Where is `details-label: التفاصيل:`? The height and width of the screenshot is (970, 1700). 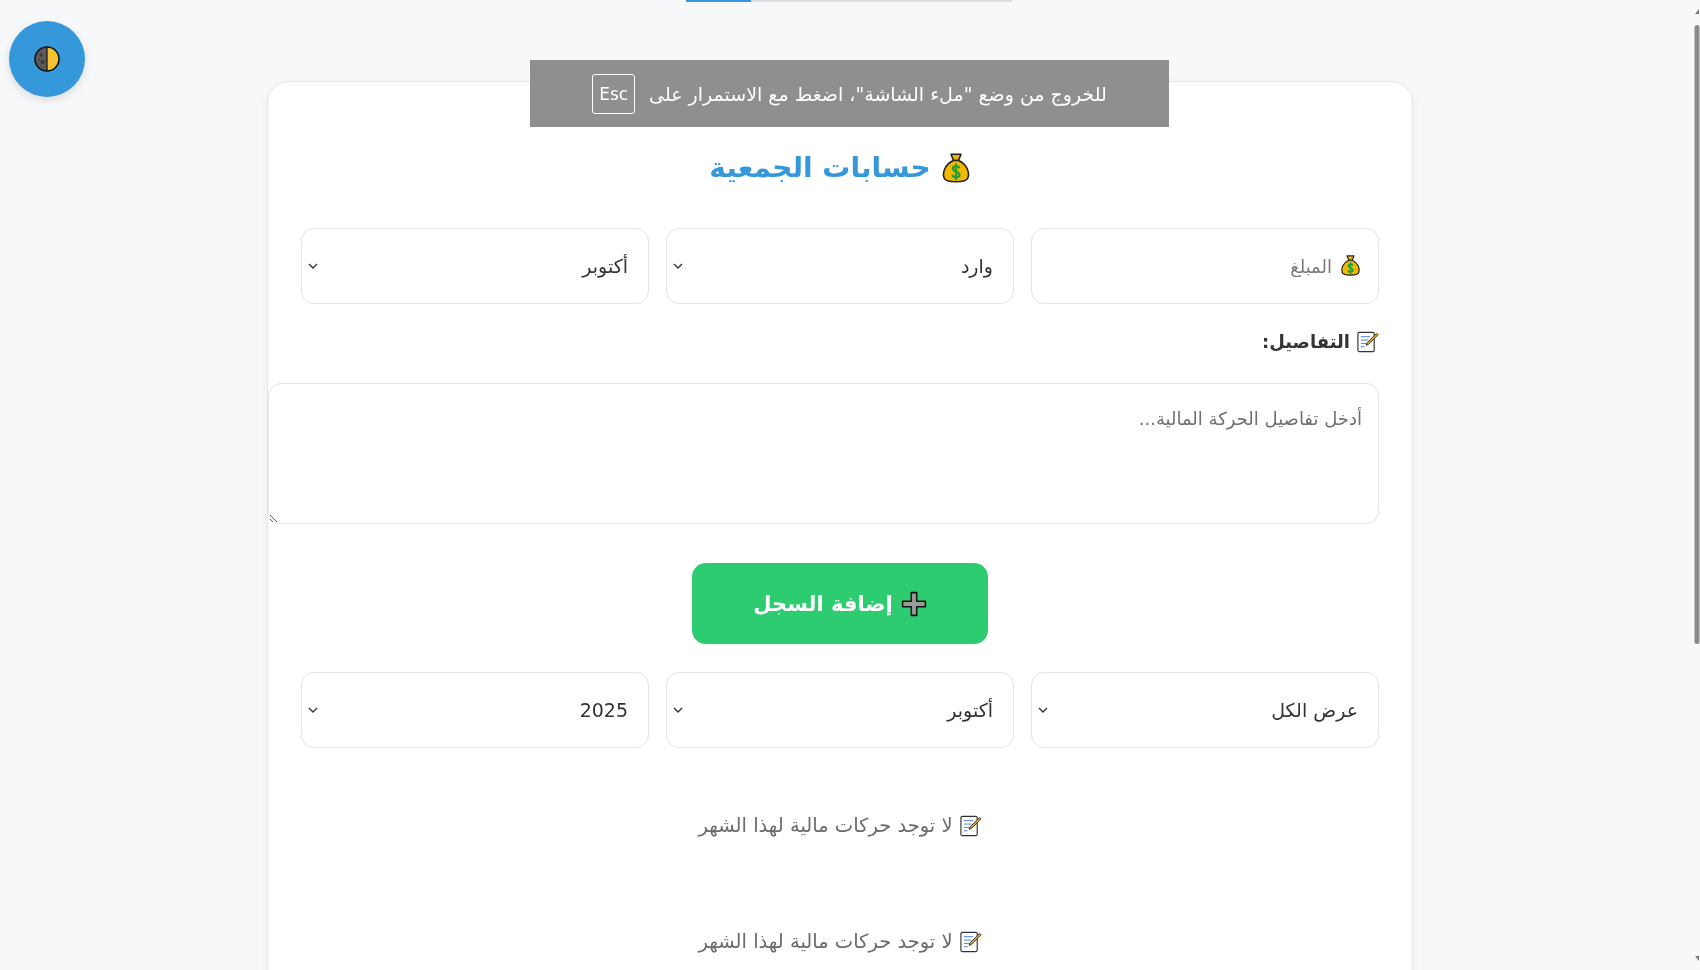 details-label: التفاصيل: is located at coordinates (1306, 341).